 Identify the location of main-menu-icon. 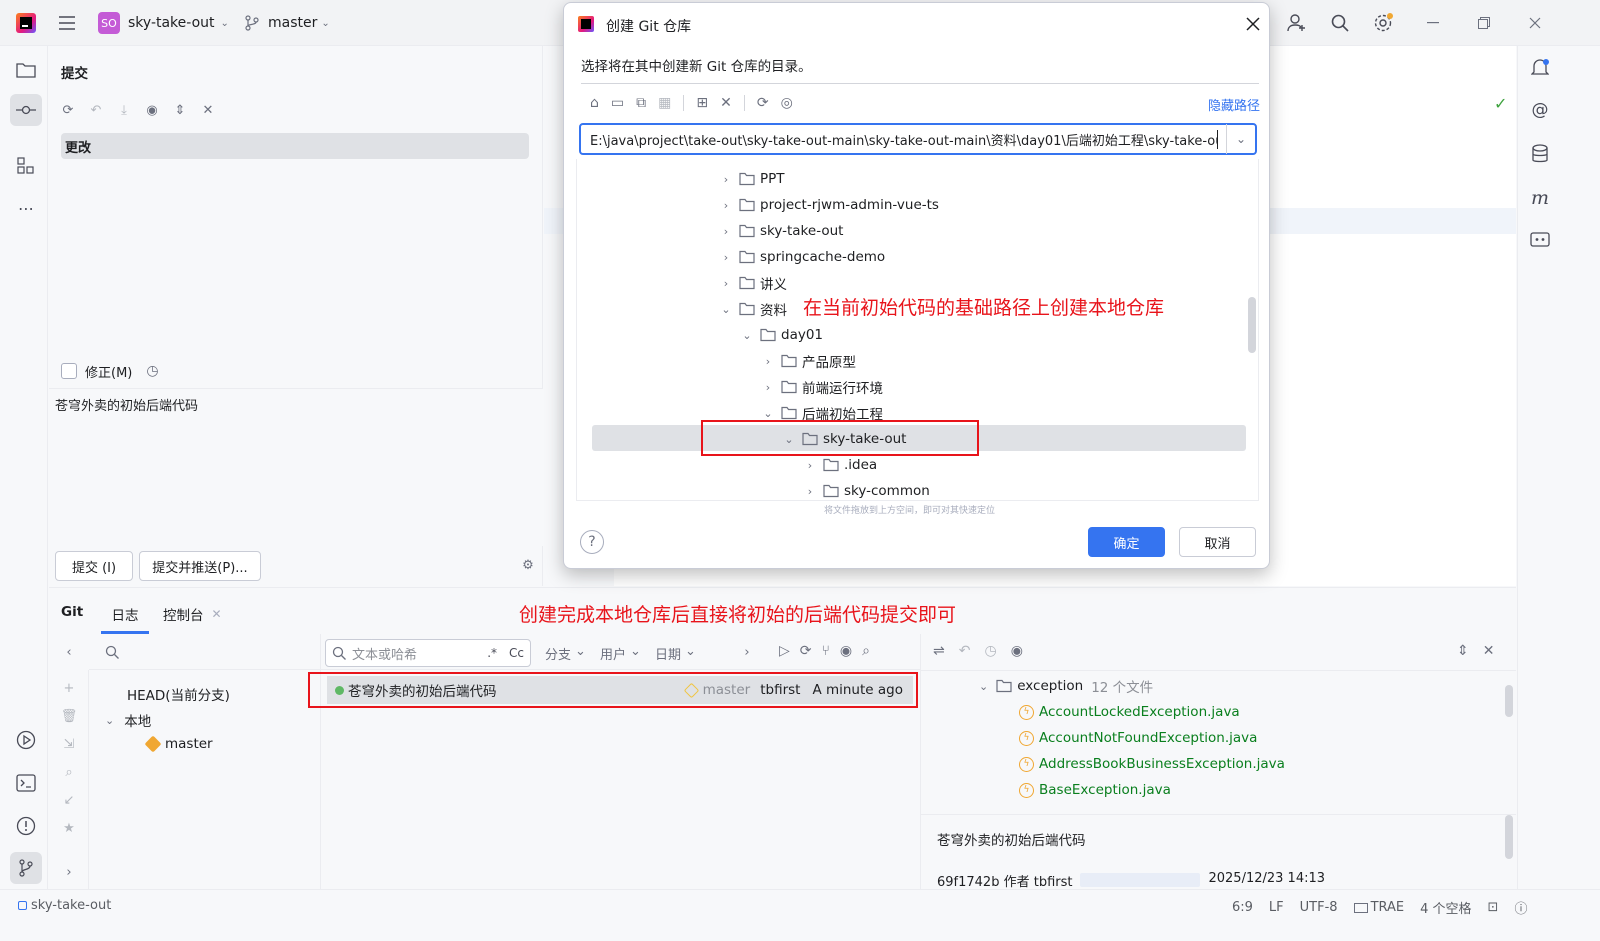
(67, 23).